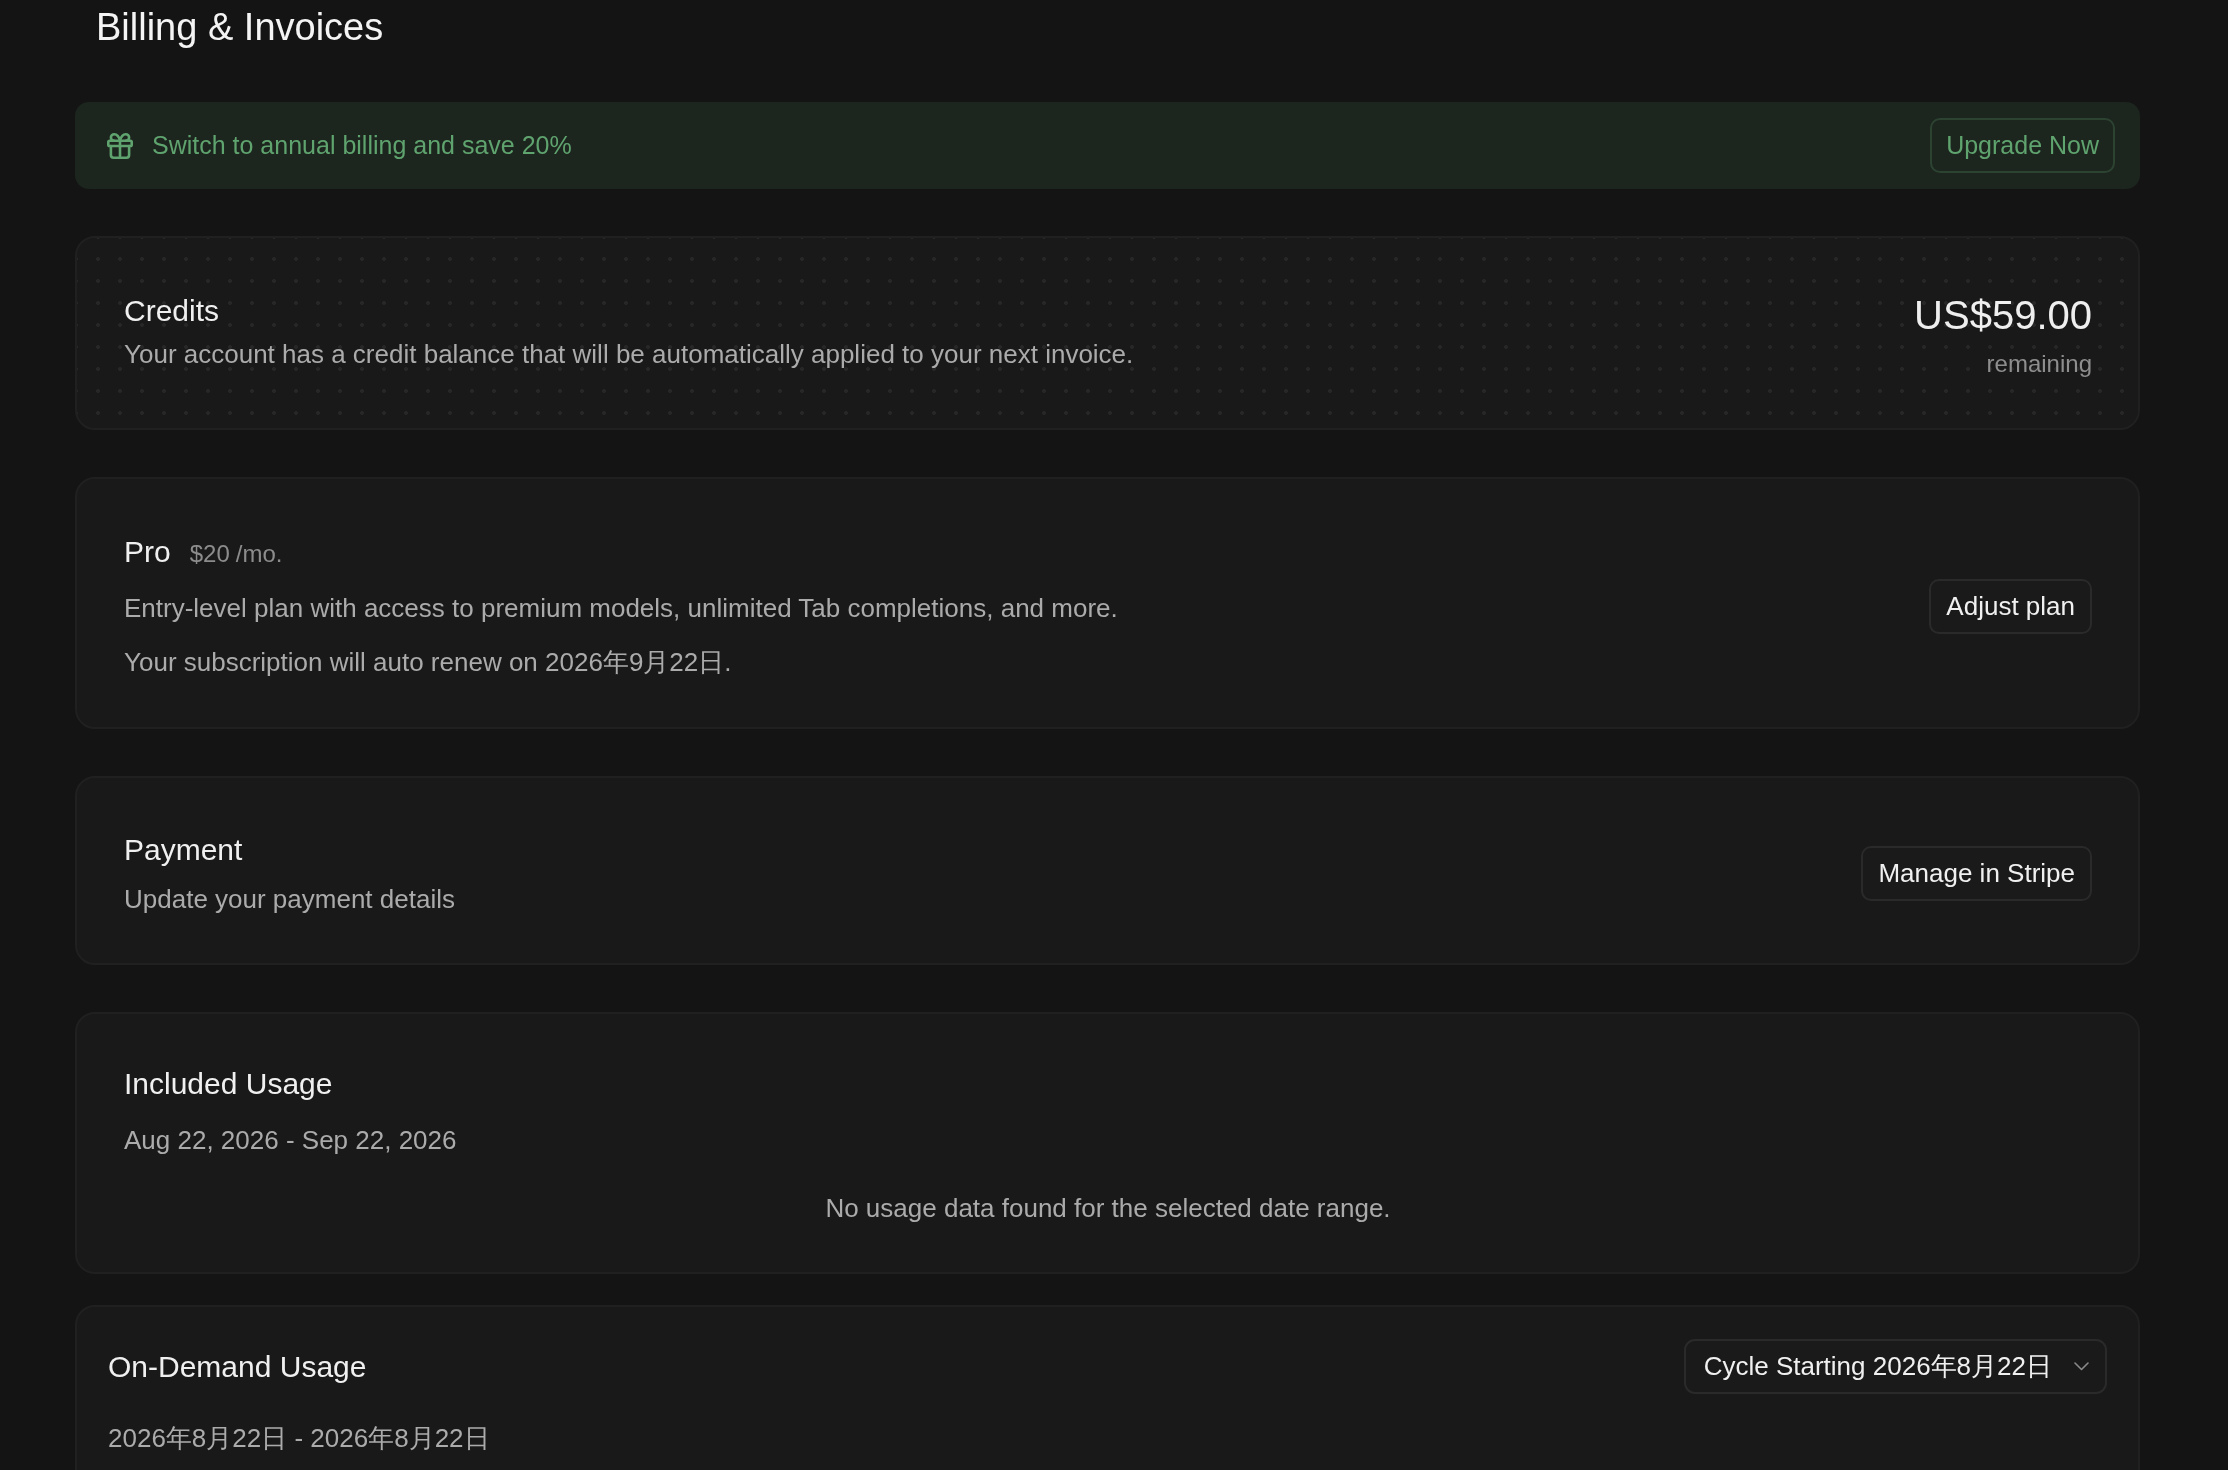 The height and width of the screenshot is (1470, 2228). Describe the element at coordinates (237, 1367) in the screenshot. I see `usage-title: On-Demand Usage` at that location.